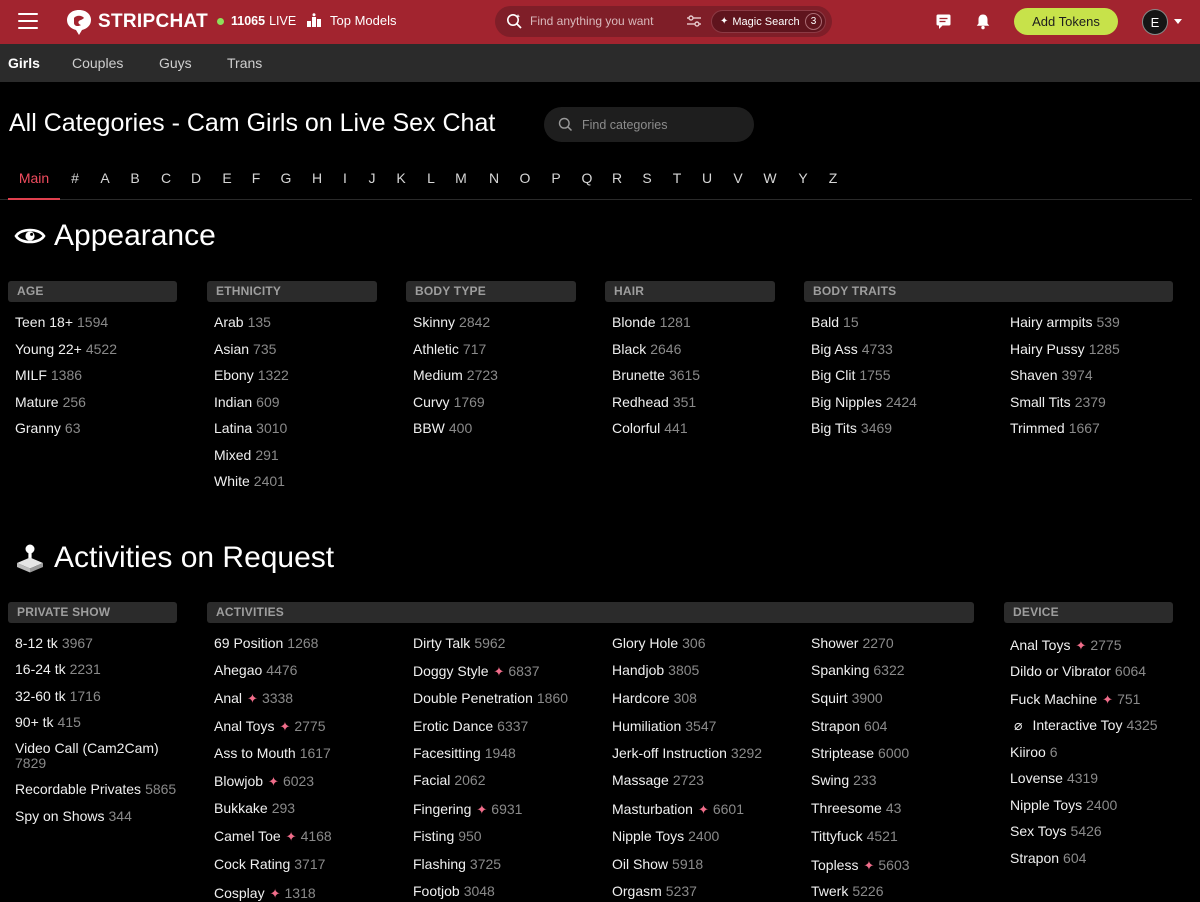 Image resolution: width=1200 pixels, height=902 pixels. What do you see at coordinates (464, 753) in the screenshot?
I see `category-activity-facesitting: Facesitting 1948` at bounding box center [464, 753].